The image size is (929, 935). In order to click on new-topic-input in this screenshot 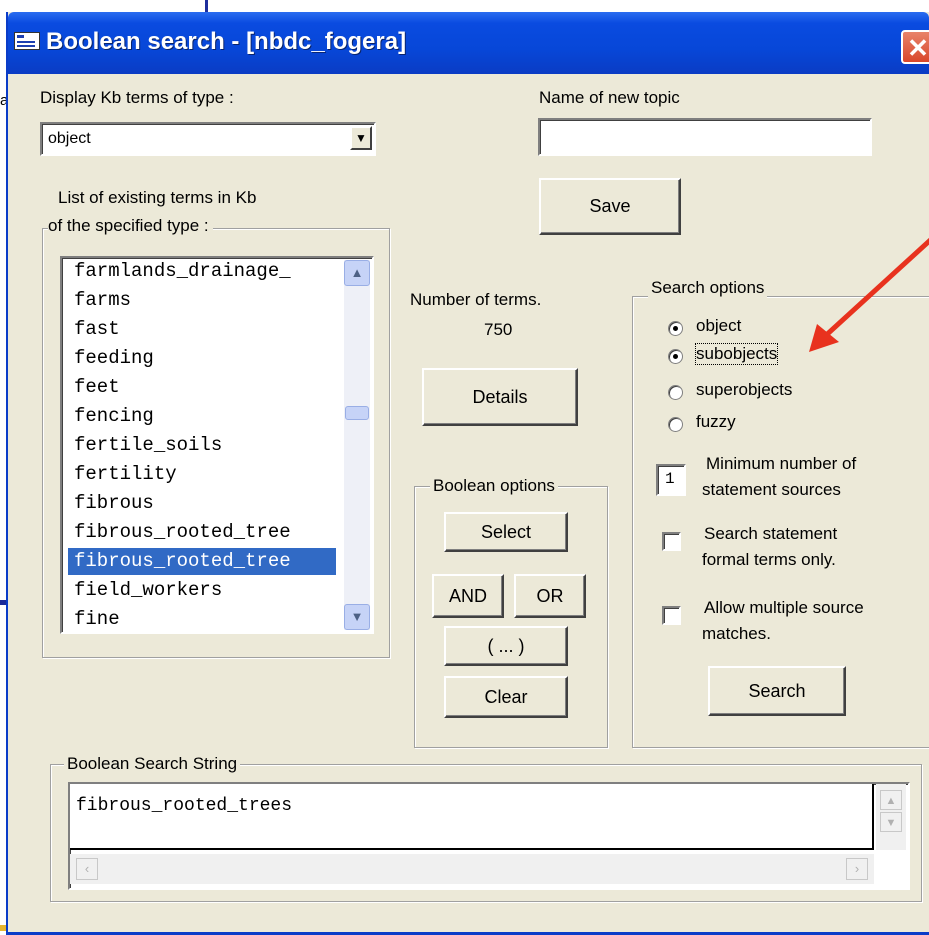, I will do `click(705, 137)`.